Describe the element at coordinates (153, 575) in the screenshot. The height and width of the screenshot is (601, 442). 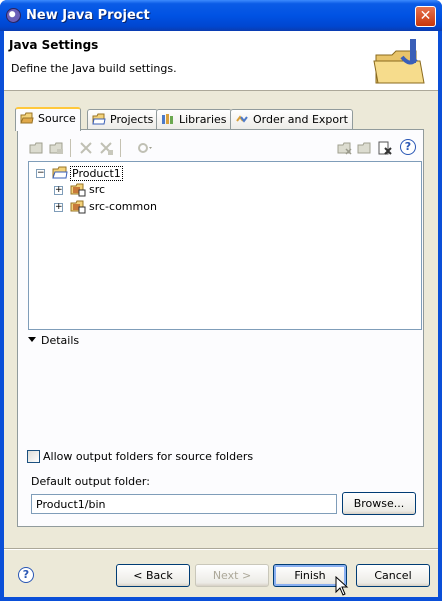
I see `back-button: < Back` at that location.